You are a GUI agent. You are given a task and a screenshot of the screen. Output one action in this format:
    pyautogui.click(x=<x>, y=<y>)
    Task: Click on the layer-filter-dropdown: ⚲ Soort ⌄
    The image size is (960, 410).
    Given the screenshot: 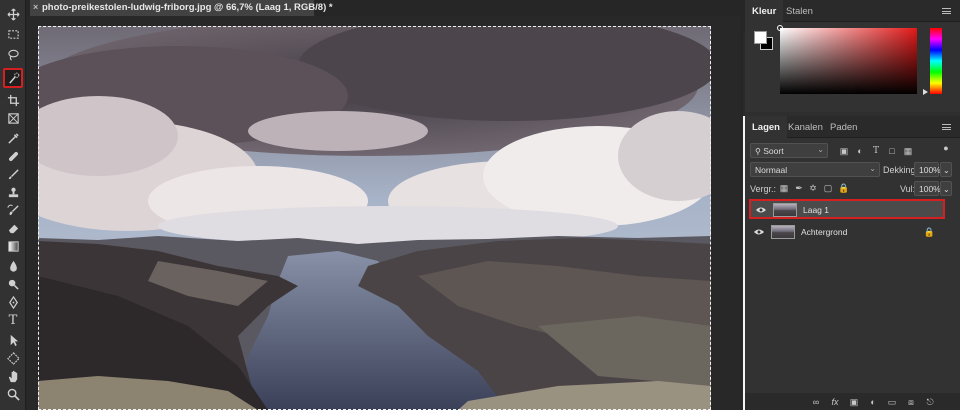 What is the action you would take?
    pyautogui.click(x=789, y=150)
    